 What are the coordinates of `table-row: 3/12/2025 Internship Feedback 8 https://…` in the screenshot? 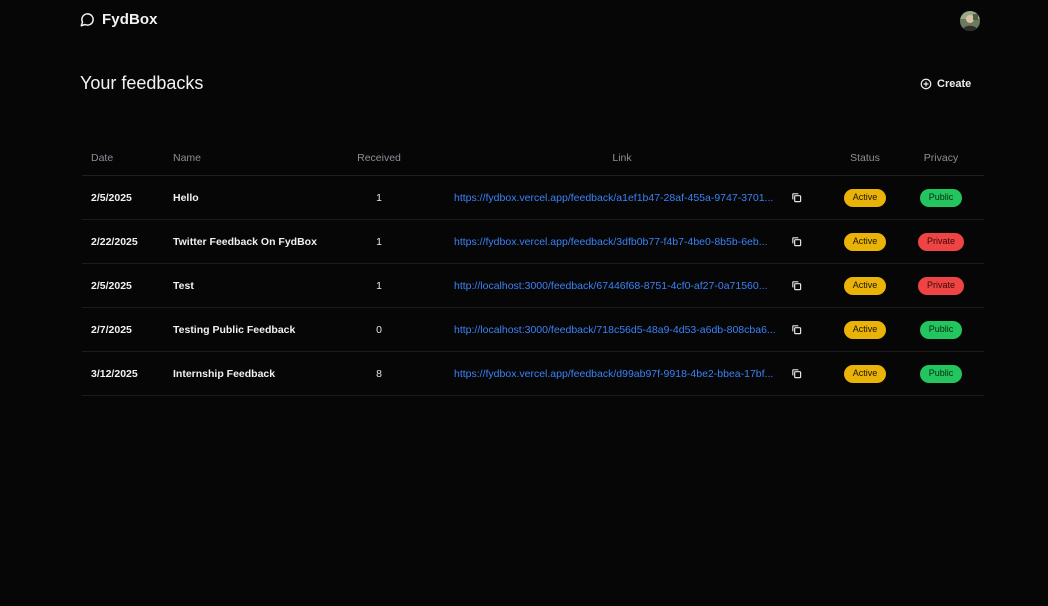 It's located at (533, 374).